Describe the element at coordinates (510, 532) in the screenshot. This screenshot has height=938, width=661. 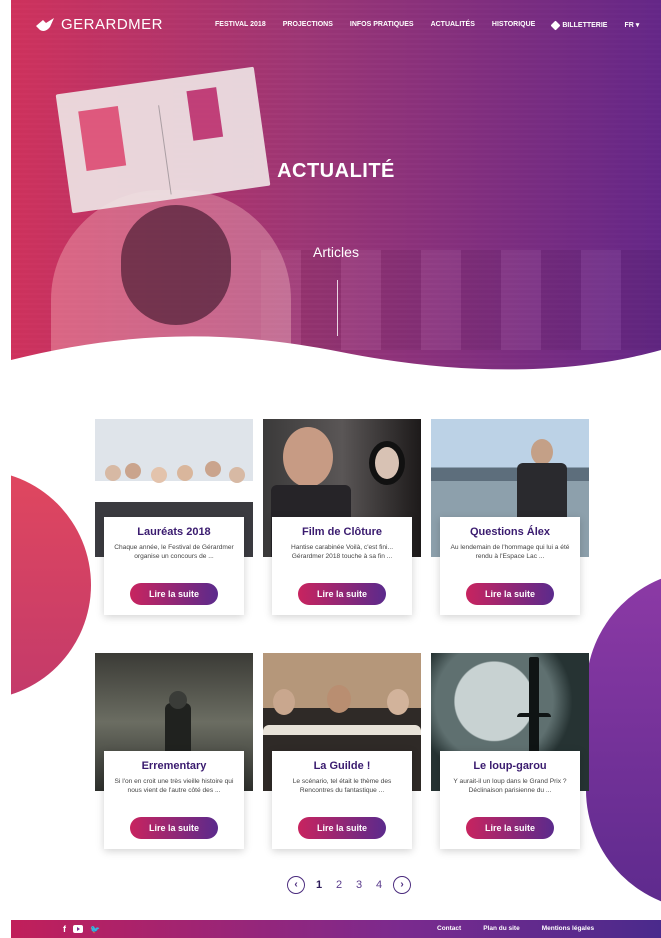
I see `article-title: Questions Álex` at that location.